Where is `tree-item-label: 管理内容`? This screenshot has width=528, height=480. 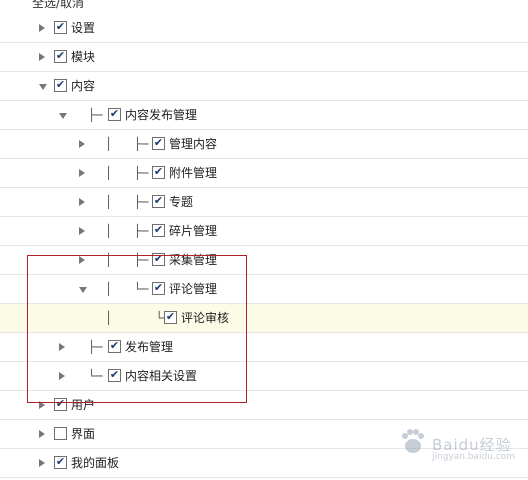
tree-item-label: 管理内容 is located at coordinates (193, 144).